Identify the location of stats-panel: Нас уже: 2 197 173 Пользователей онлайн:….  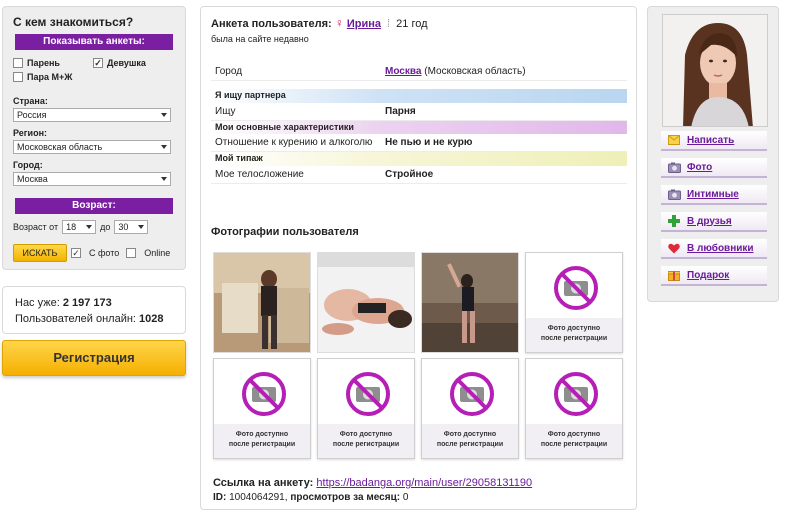
(94, 310).